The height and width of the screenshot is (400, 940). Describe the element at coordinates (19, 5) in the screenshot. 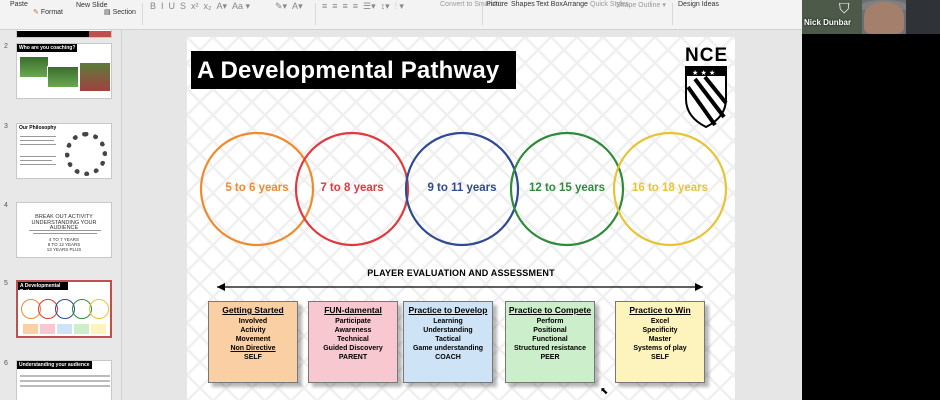

I see `paste-button: Paste` at that location.